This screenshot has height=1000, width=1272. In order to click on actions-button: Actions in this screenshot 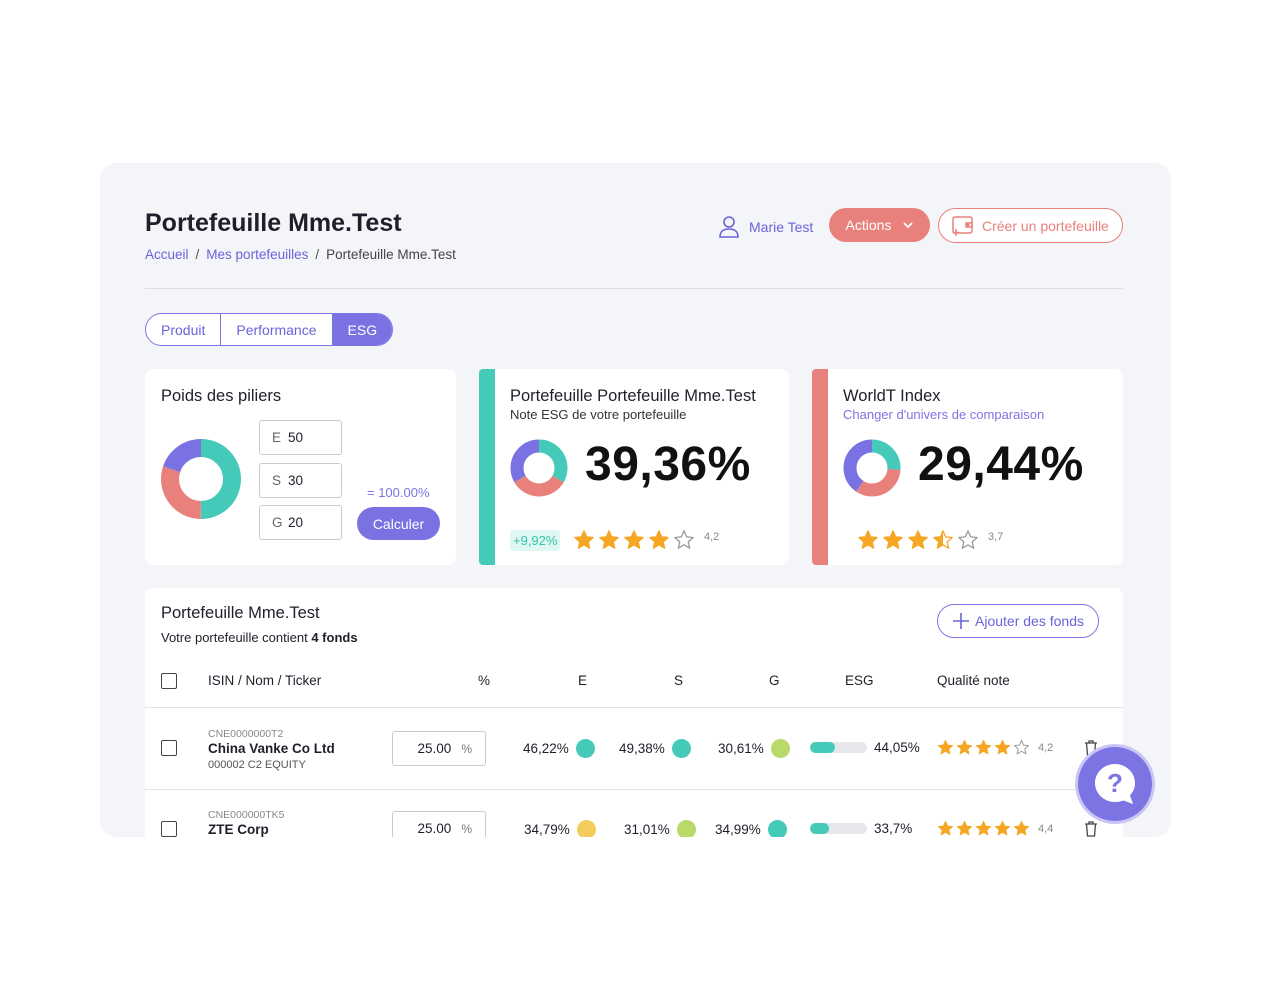, I will do `click(879, 225)`.